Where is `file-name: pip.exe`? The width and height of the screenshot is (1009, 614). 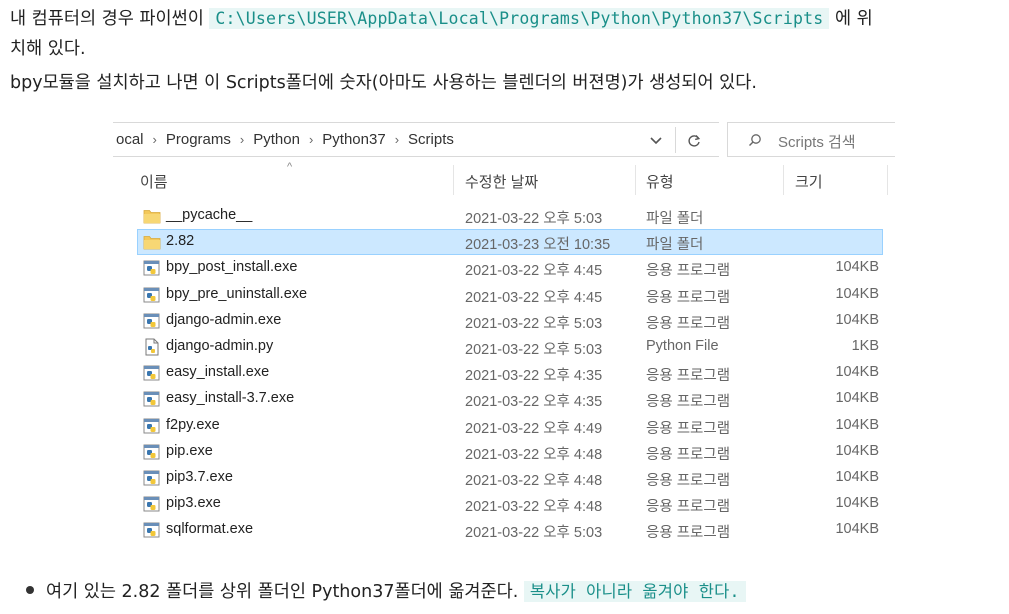
file-name: pip.exe is located at coordinates (189, 450).